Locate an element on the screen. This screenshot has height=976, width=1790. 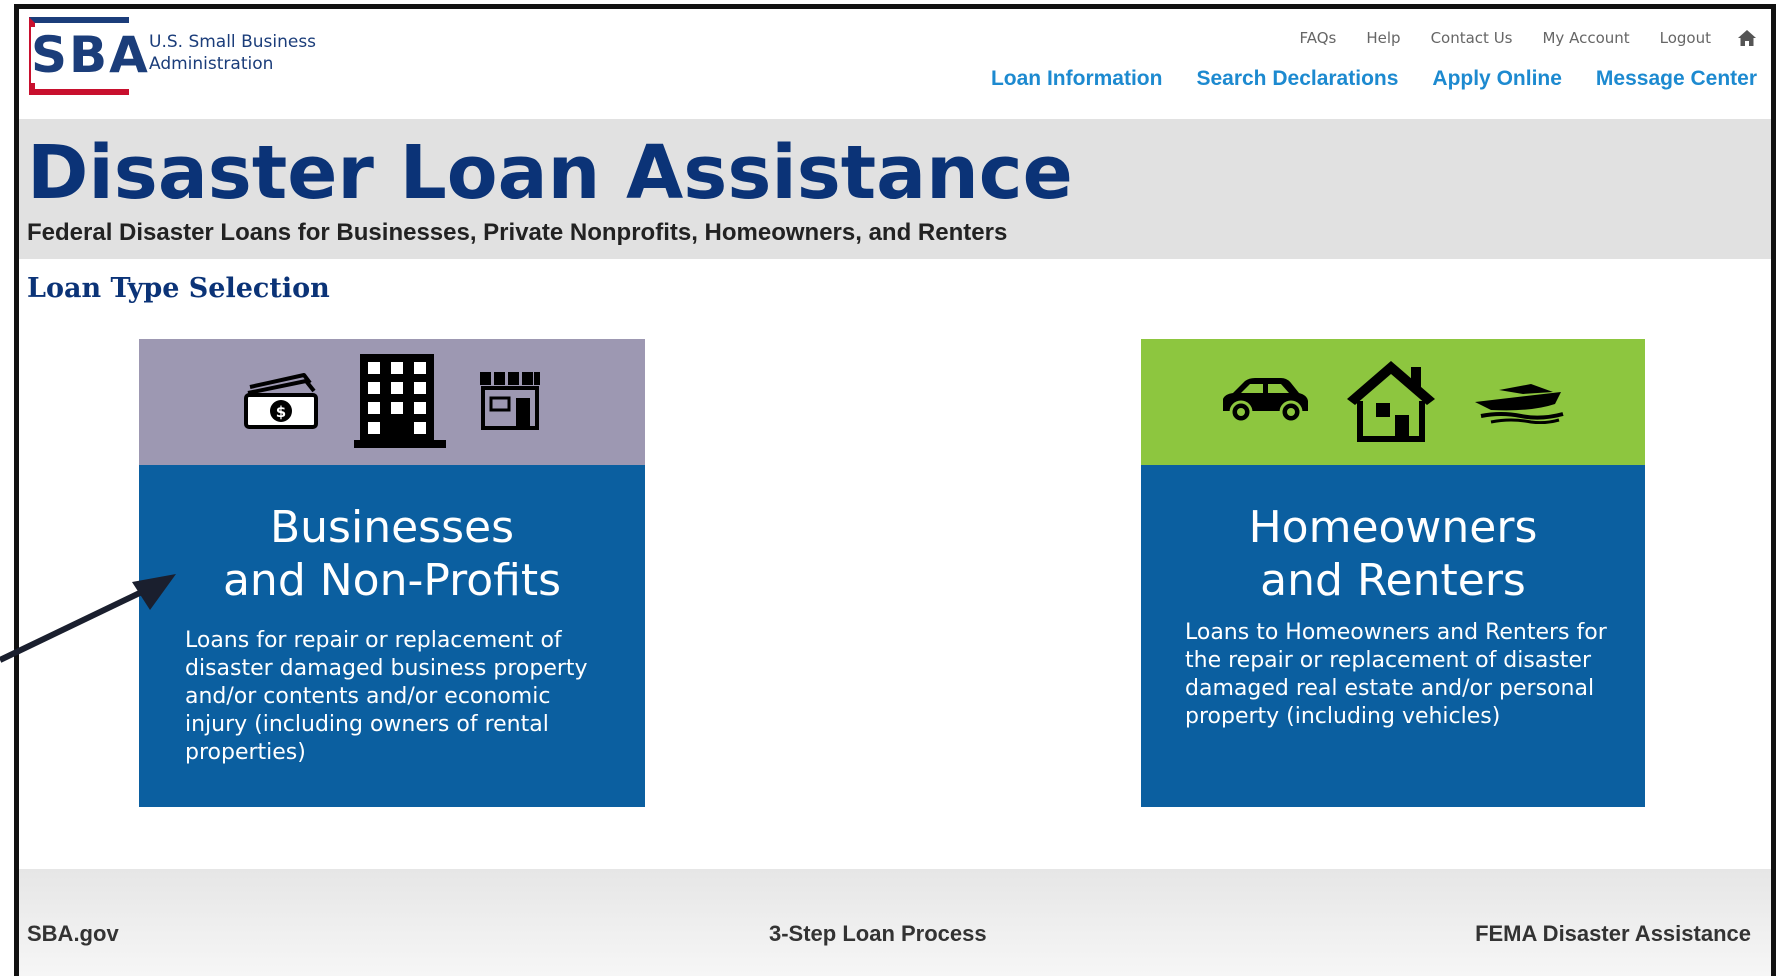
homeowner-card-title-line2: and Renters is located at coordinates (1393, 580).